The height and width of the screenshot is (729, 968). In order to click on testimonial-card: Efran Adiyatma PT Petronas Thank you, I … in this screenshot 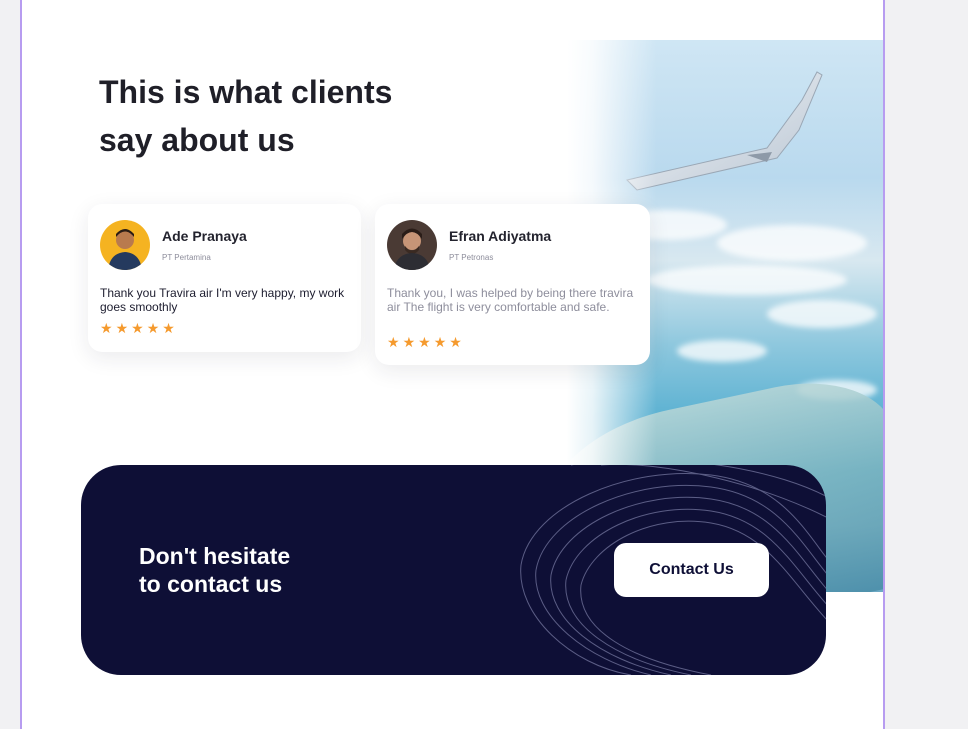, I will do `click(512, 284)`.